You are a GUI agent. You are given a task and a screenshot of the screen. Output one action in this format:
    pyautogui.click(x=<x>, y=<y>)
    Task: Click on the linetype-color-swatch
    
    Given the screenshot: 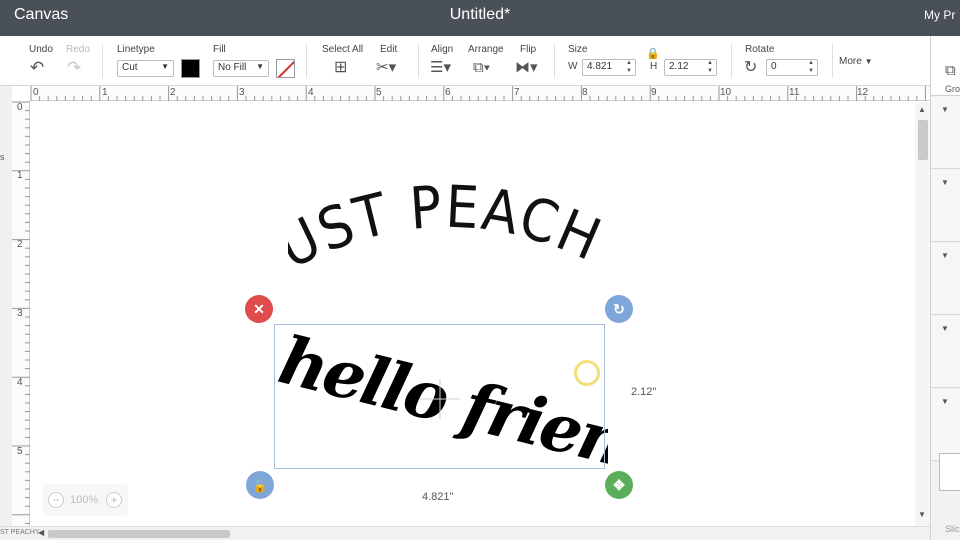 What is the action you would take?
    pyautogui.click(x=190, y=68)
    